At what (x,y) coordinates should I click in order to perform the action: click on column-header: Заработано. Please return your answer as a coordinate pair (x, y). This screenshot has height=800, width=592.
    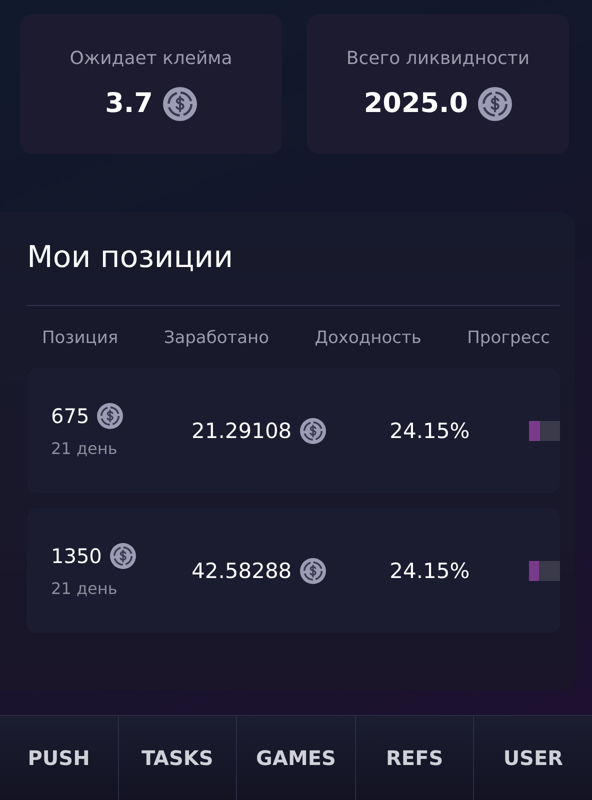
    Looking at the image, I should click on (217, 338).